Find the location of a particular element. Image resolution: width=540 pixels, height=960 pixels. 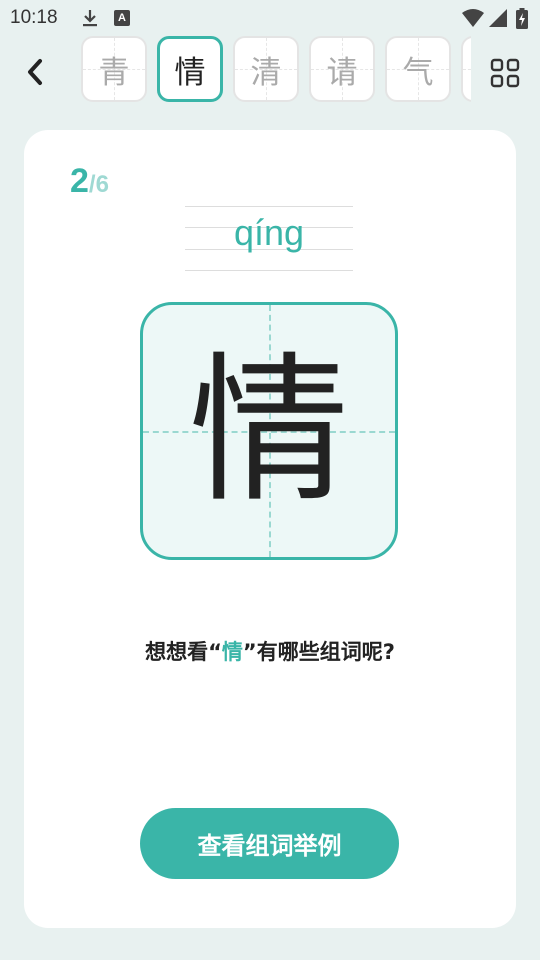

tab-character-label: 气 is located at coordinates (418, 72).